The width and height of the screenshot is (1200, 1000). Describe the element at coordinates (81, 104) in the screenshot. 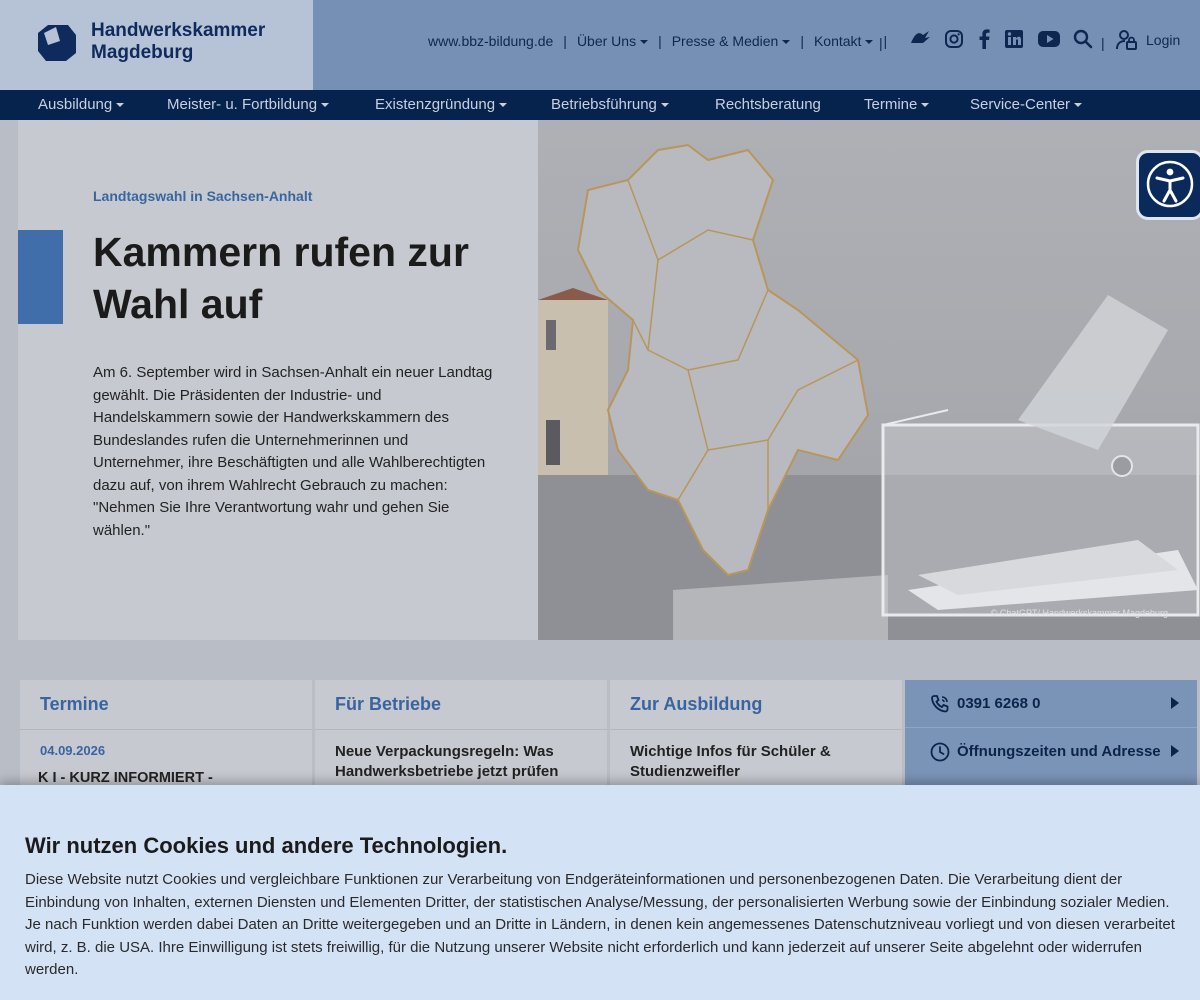

I see `nav-ausbildung: Ausbildung` at that location.